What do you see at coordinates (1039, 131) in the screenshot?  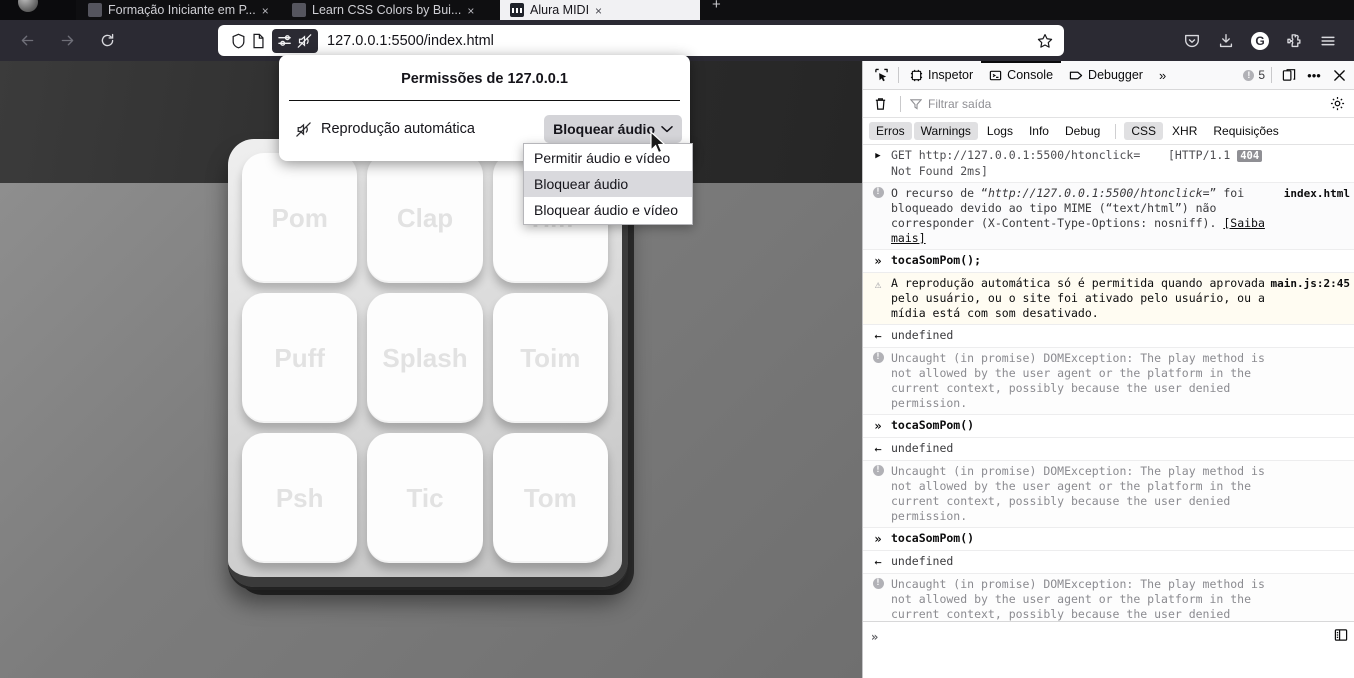 I see `filter-info: Info` at bounding box center [1039, 131].